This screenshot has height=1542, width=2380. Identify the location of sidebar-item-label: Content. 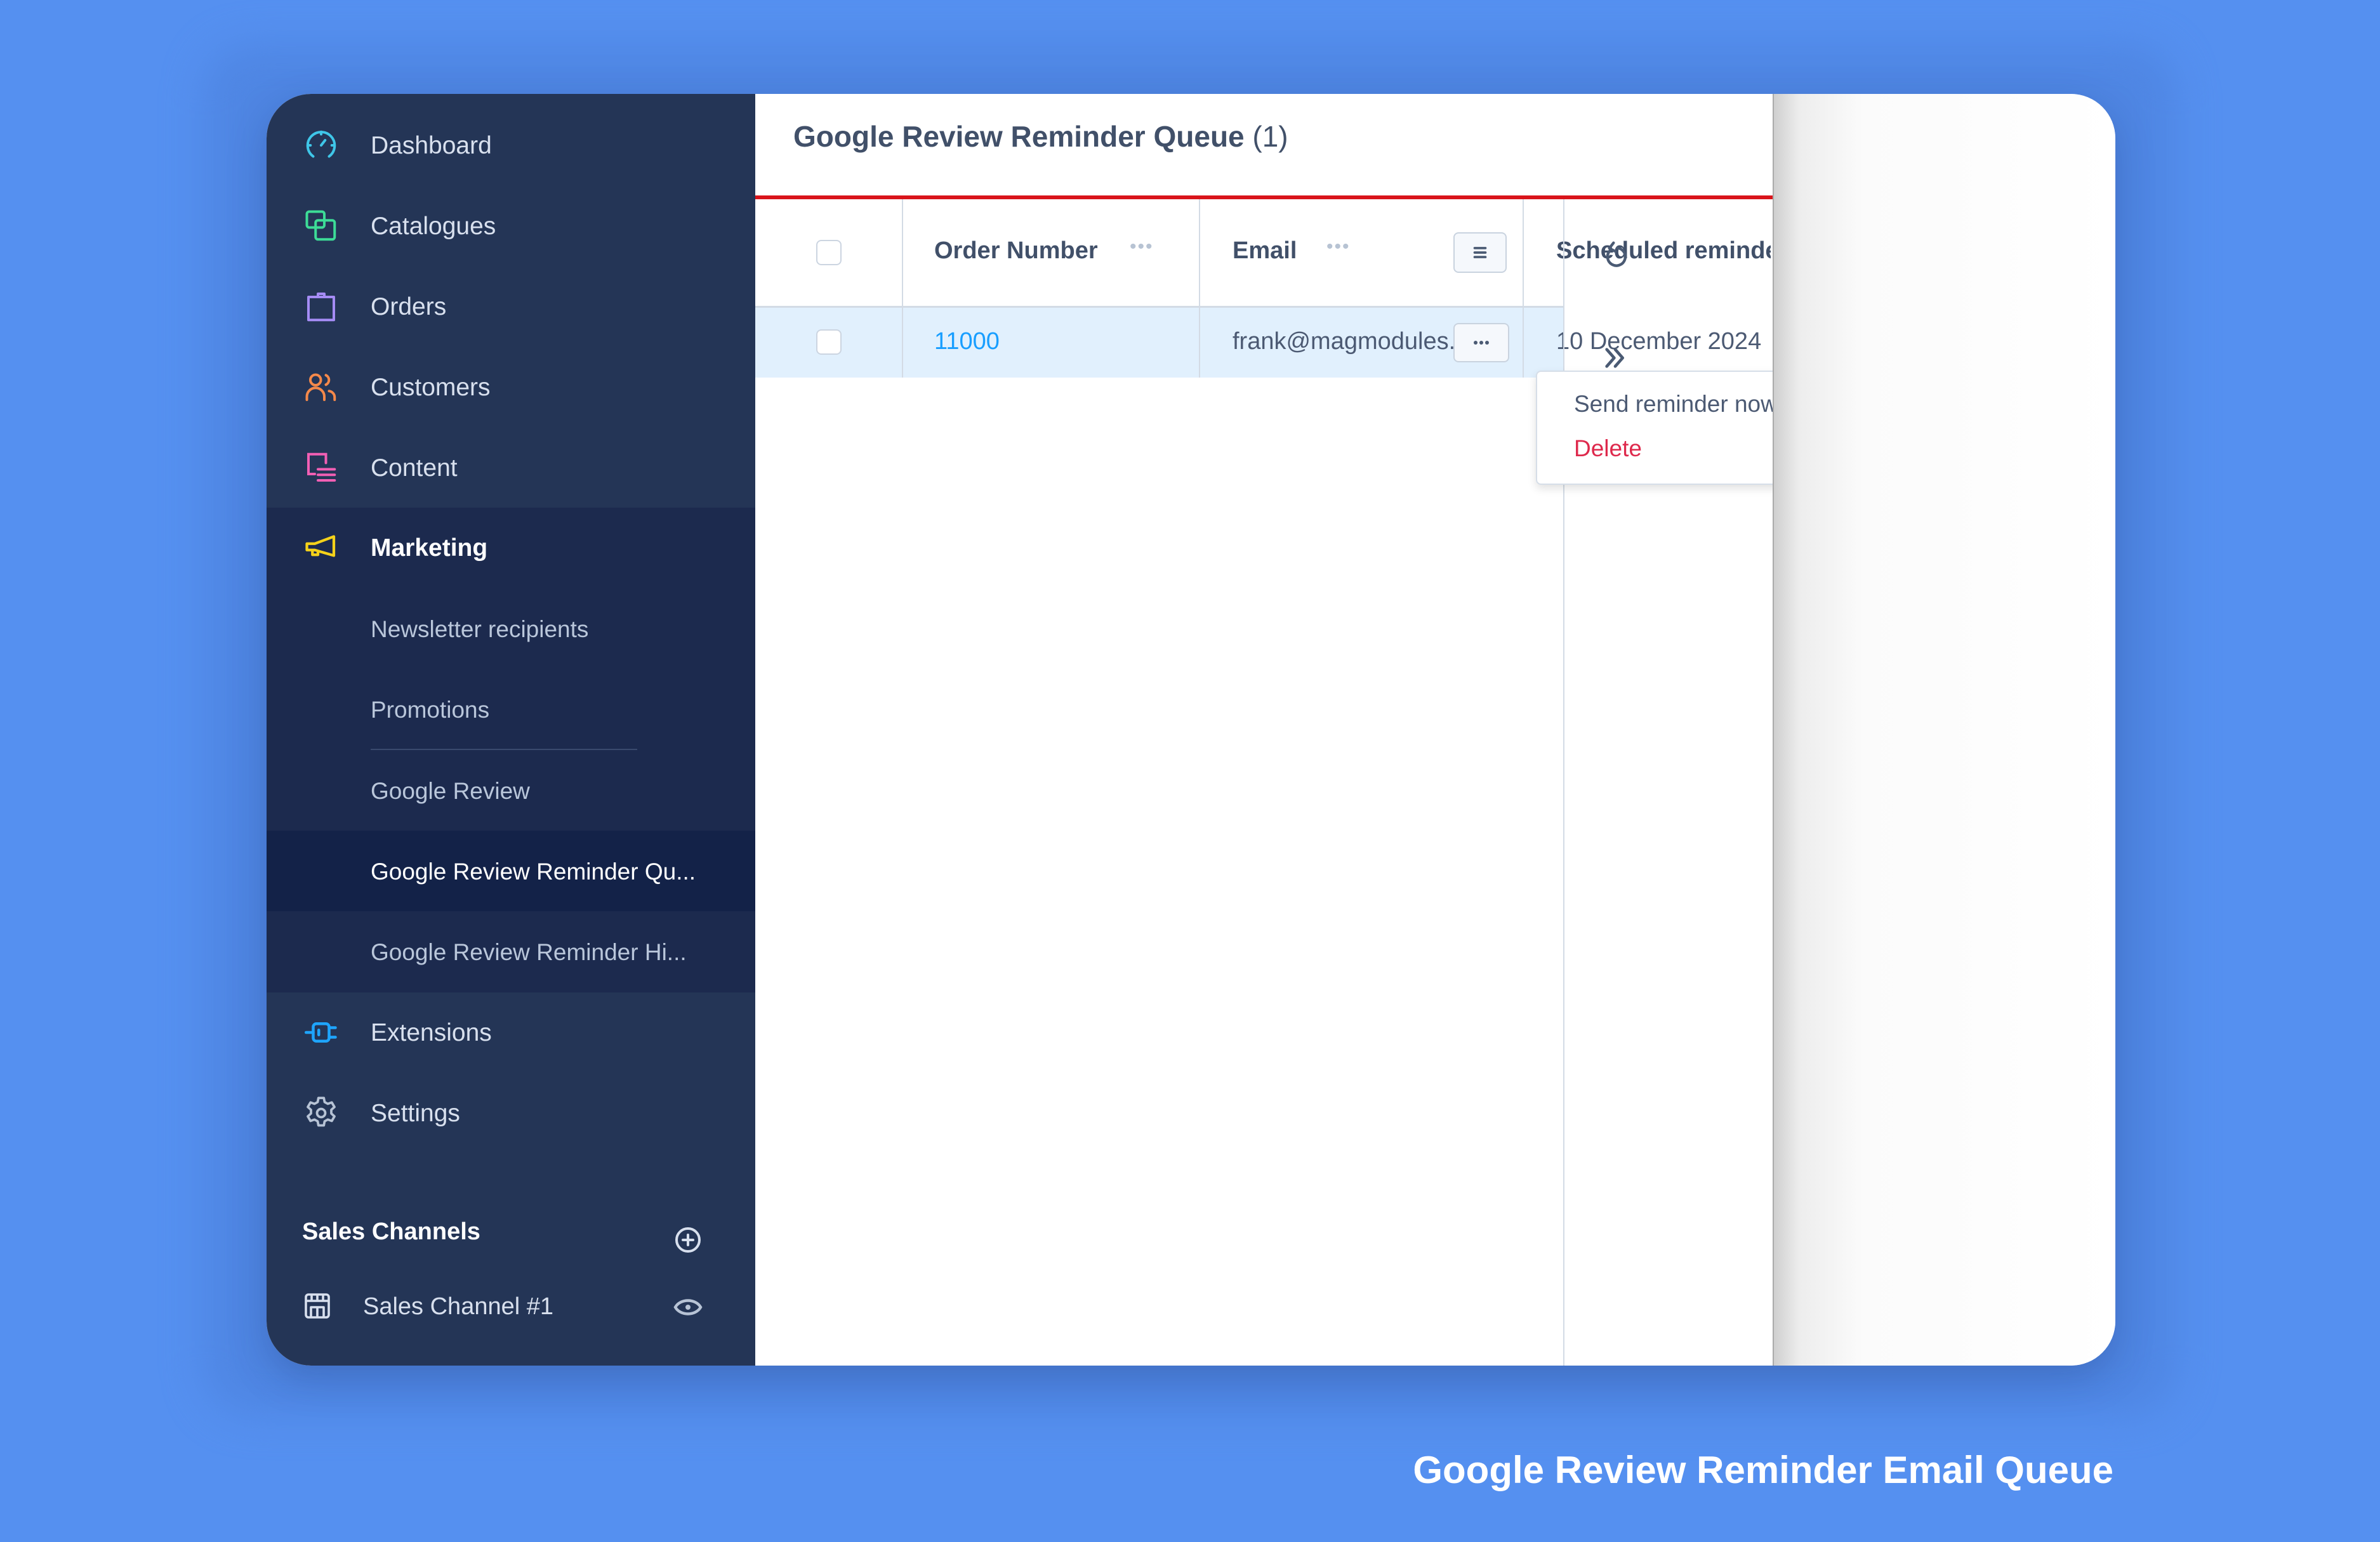
(415, 468).